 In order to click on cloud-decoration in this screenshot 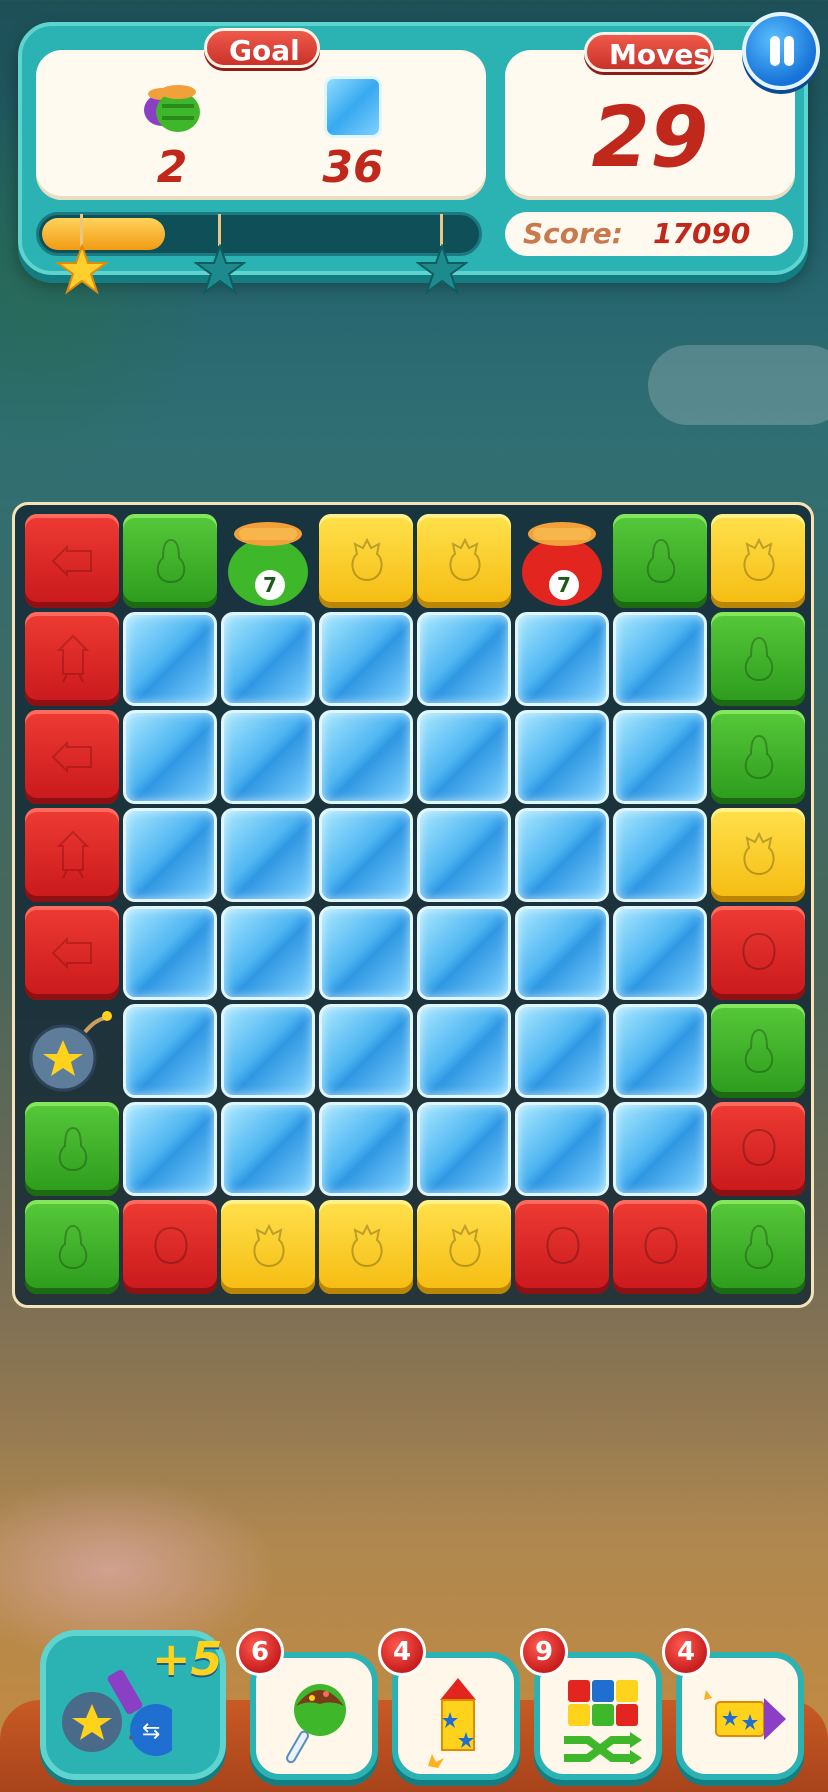, I will do `click(738, 385)`.